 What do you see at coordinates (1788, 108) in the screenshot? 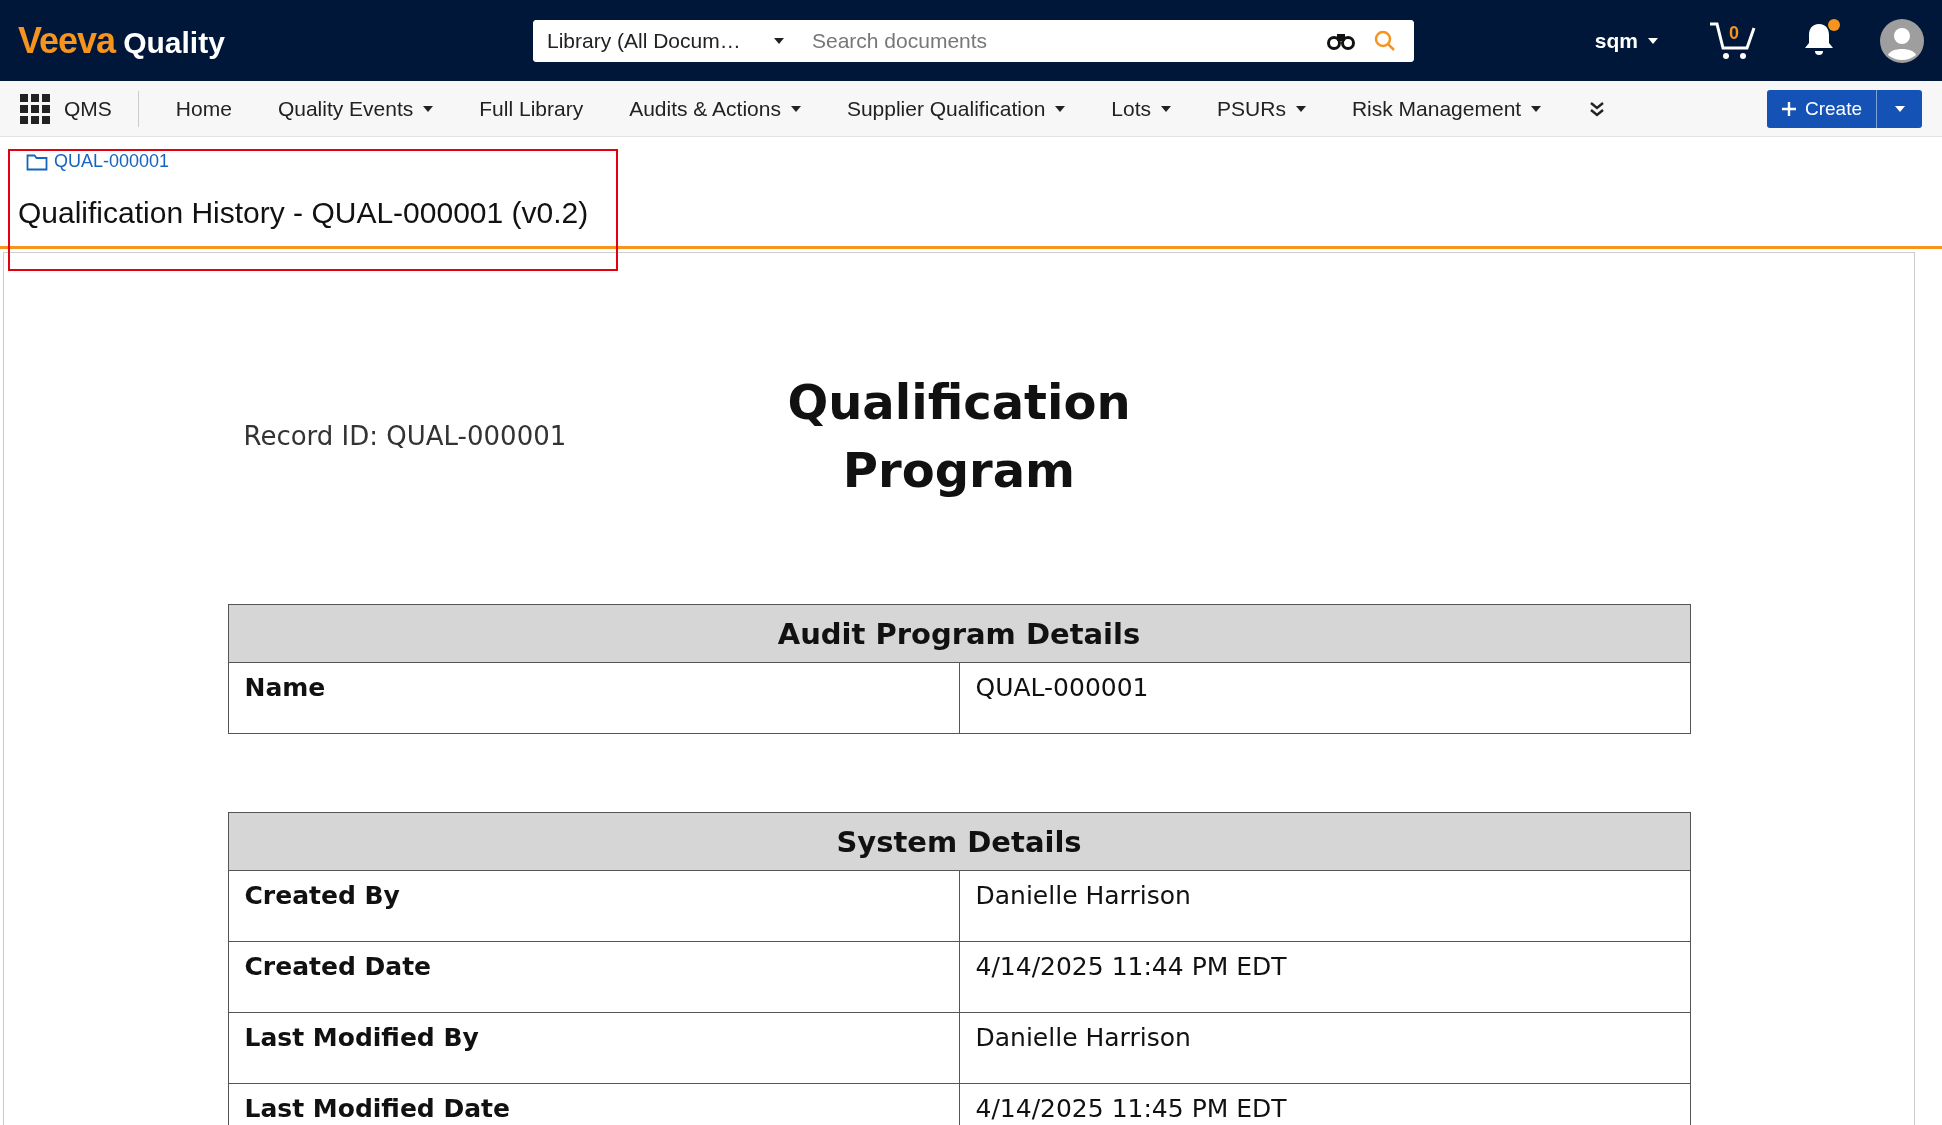
I see `plus-icon` at bounding box center [1788, 108].